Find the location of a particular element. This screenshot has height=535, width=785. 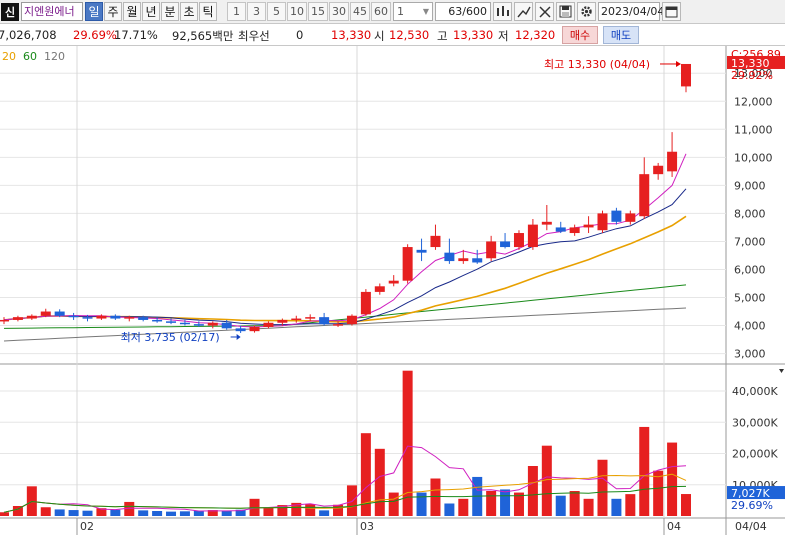

period-tab: 초 is located at coordinates (189, 11).